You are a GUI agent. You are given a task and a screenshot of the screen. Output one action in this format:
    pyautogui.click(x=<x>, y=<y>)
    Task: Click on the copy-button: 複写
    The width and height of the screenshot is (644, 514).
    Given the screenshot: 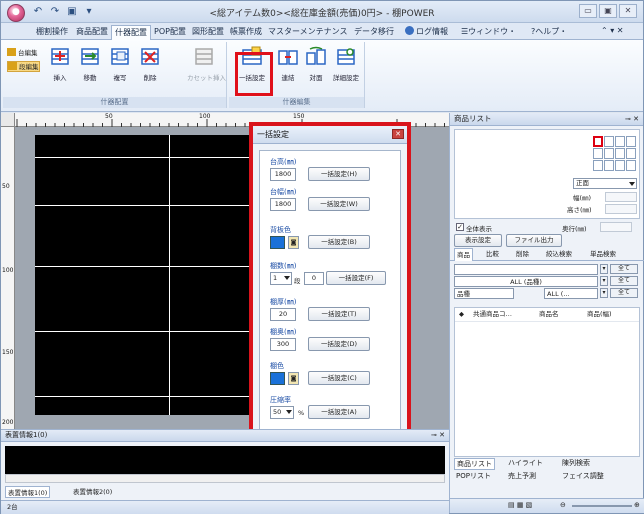 What is the action you would take?
    pyautogui.click(x=120, y=66)
    